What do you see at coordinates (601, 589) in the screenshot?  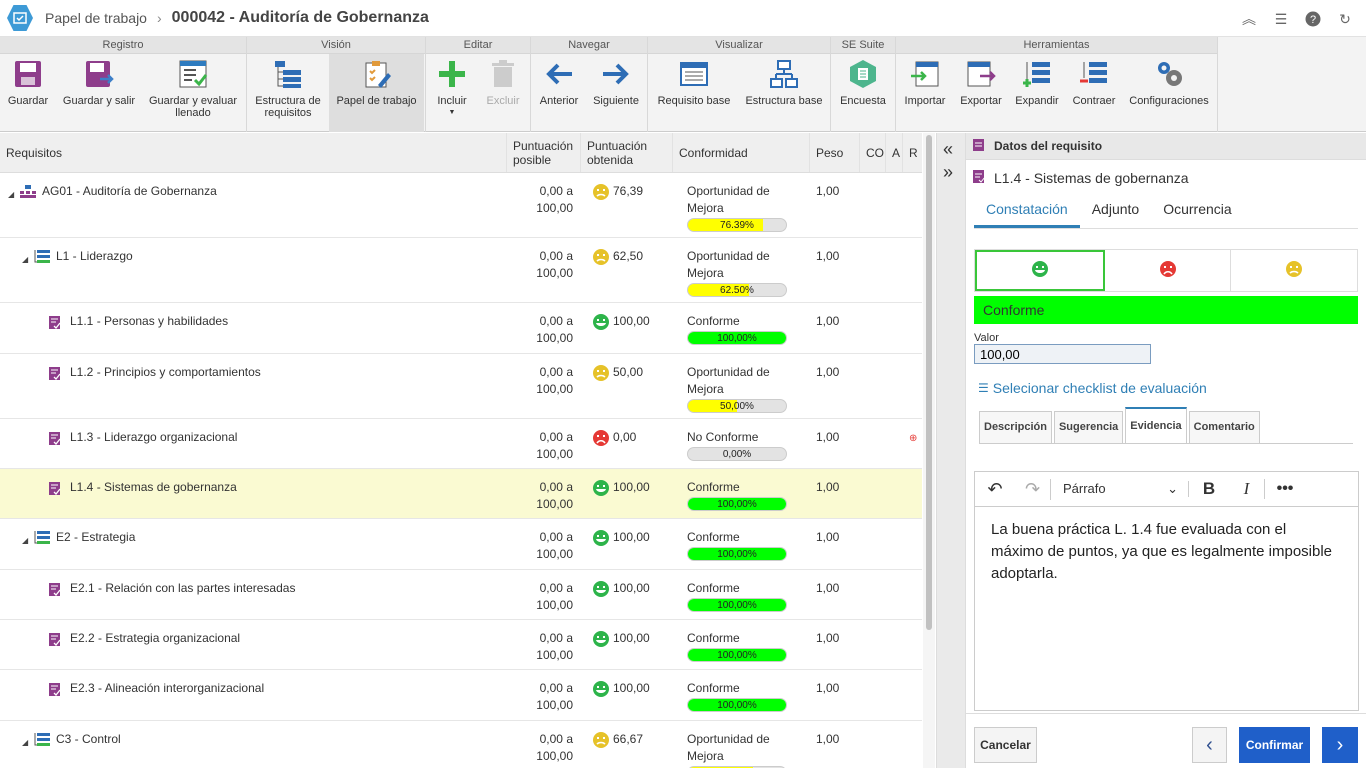 I see `happy-face-icon` at bounding box center [601, 589].